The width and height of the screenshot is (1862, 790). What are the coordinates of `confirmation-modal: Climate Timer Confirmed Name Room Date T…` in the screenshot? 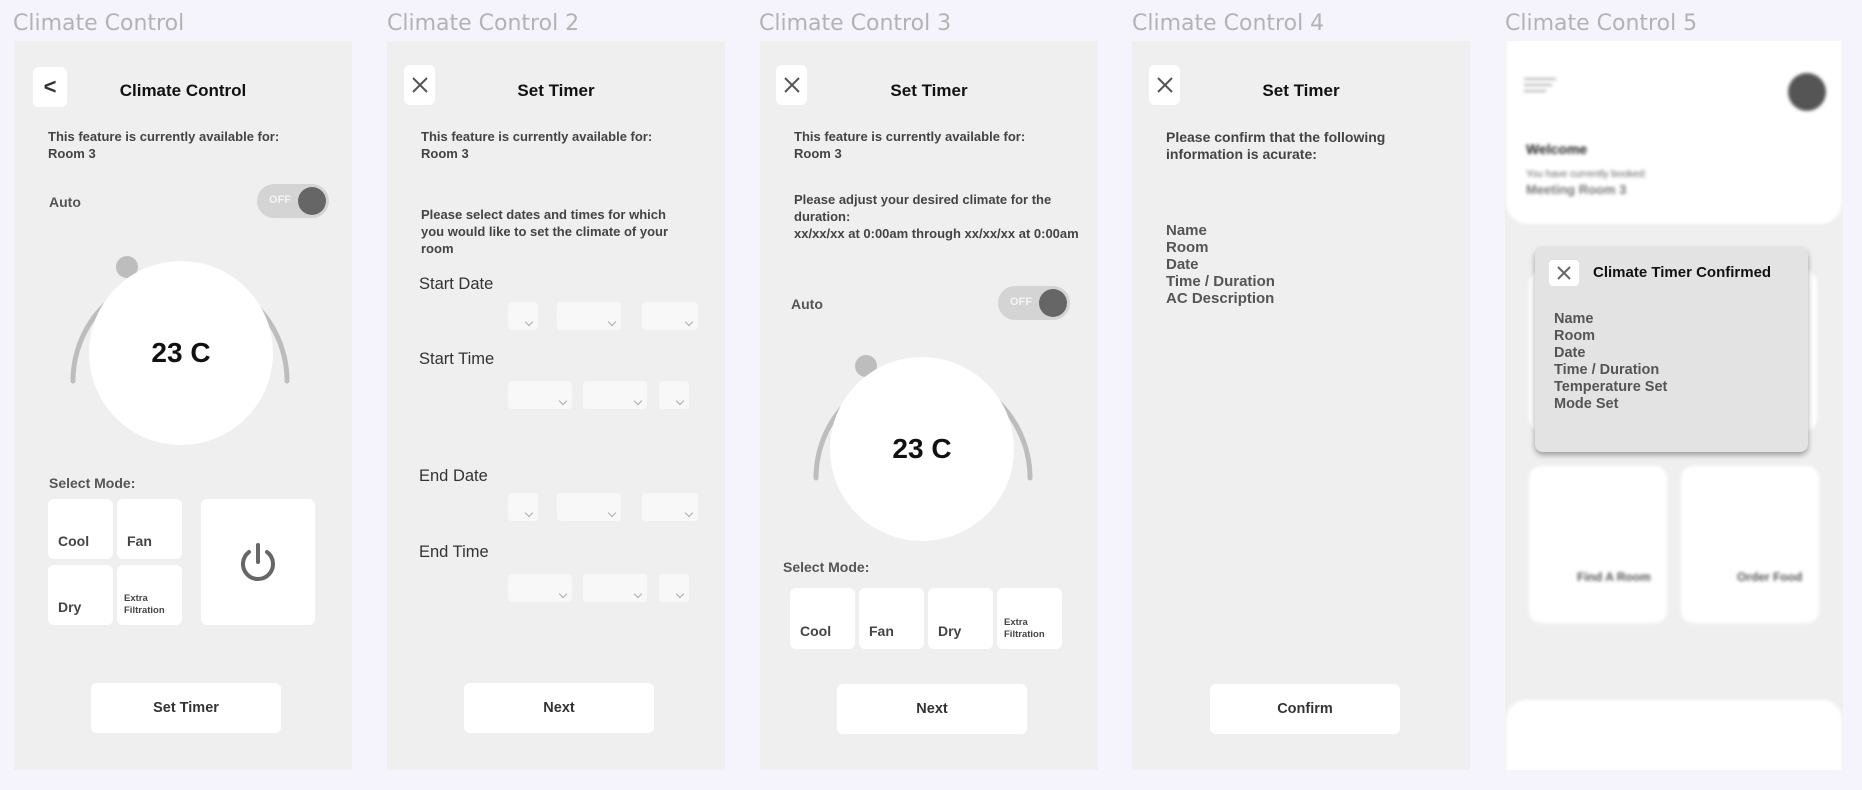 It's located at (1671, 349).